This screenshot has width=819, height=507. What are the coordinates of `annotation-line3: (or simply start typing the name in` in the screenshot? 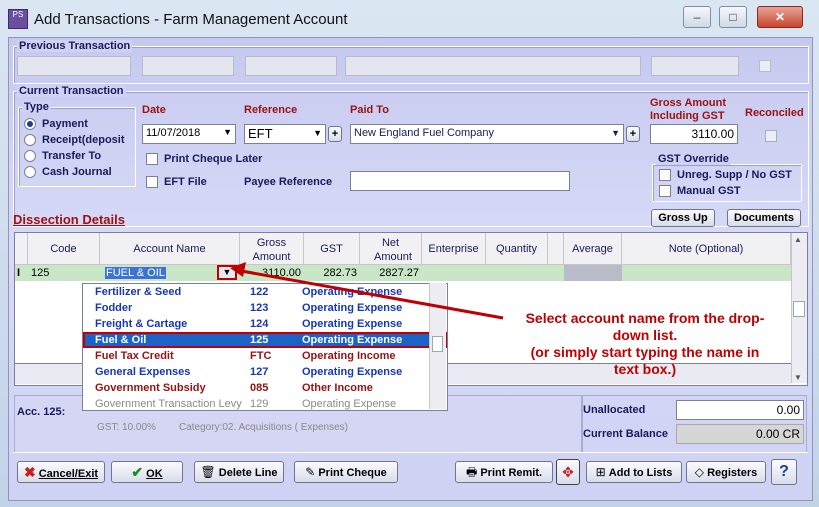 It's located at (645, 352).